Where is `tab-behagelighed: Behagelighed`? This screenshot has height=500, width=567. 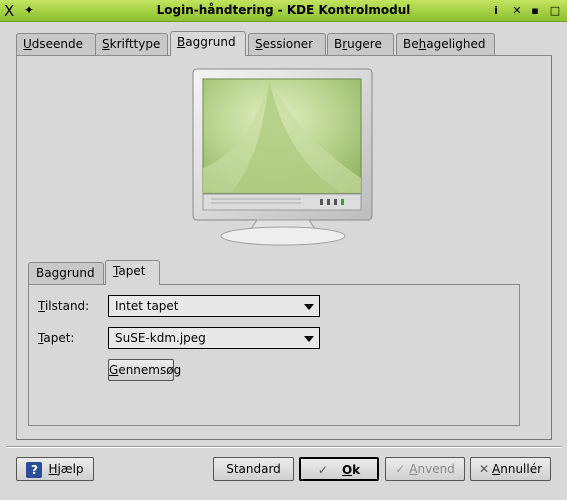 tab-behagelighed: Behagelighed is located at coordinates (445, 44).